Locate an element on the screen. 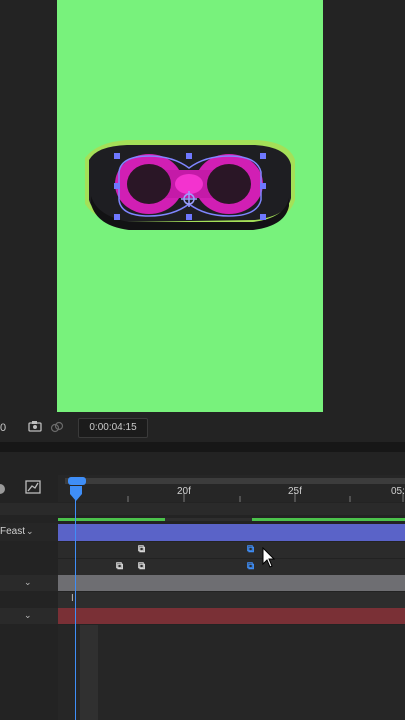 This screenshot has width=405, height=720. ruler-label-25f: 25f is located at coordinates (295, 491).